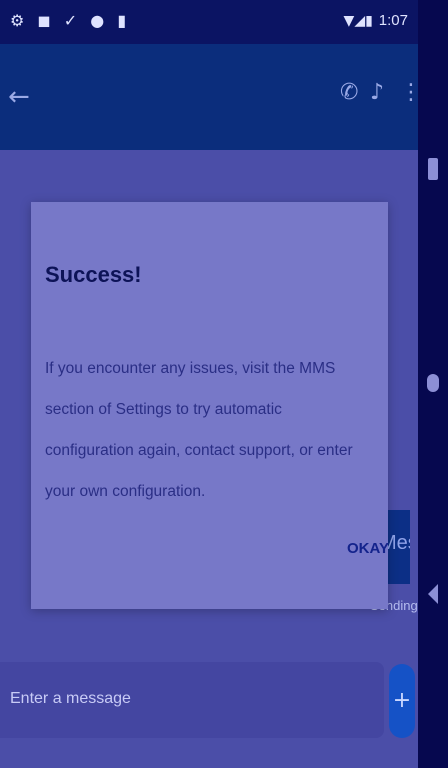 The image size is (448, 768). Describe the element at coordinates (433, 169) in the screenshot. I see `recents-icon` at that location.